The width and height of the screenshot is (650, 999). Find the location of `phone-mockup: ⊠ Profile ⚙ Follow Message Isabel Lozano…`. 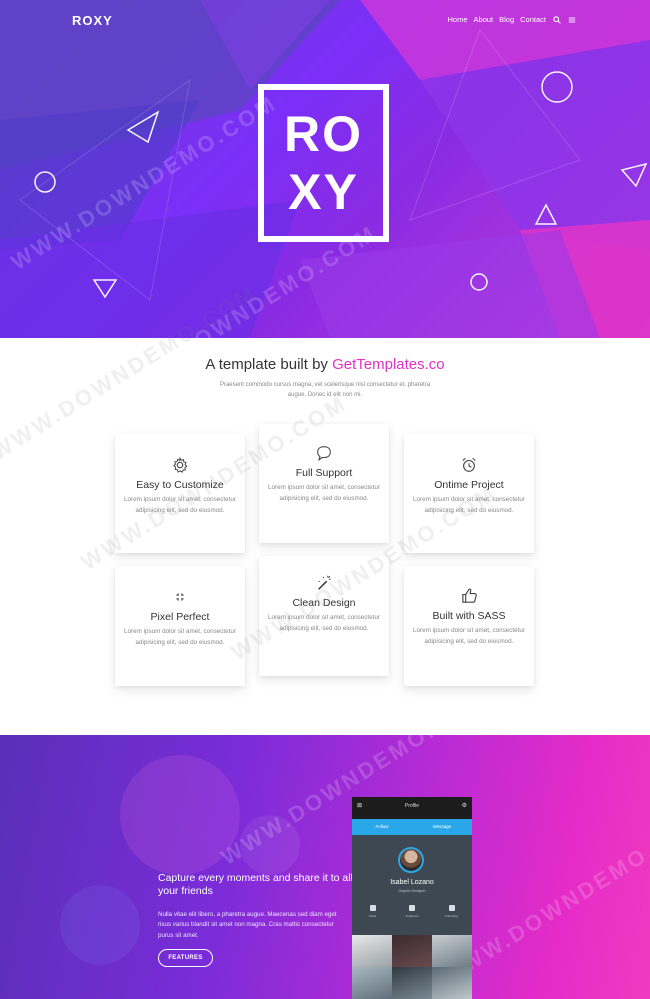

phone-mockup: ⊠ Profile ⚙ Follow Message Isabel Lozano… is located at coordinates (412, 898).